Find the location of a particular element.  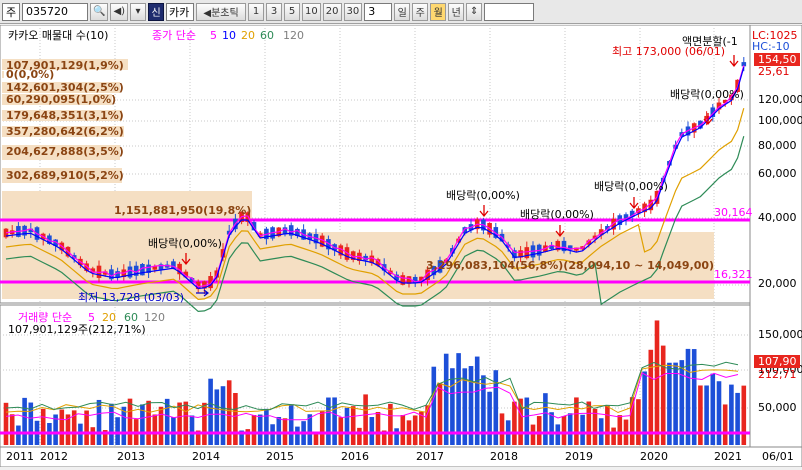

vp-label-6: 357,280,642(6,2%) is located at coordinates (65, 131).